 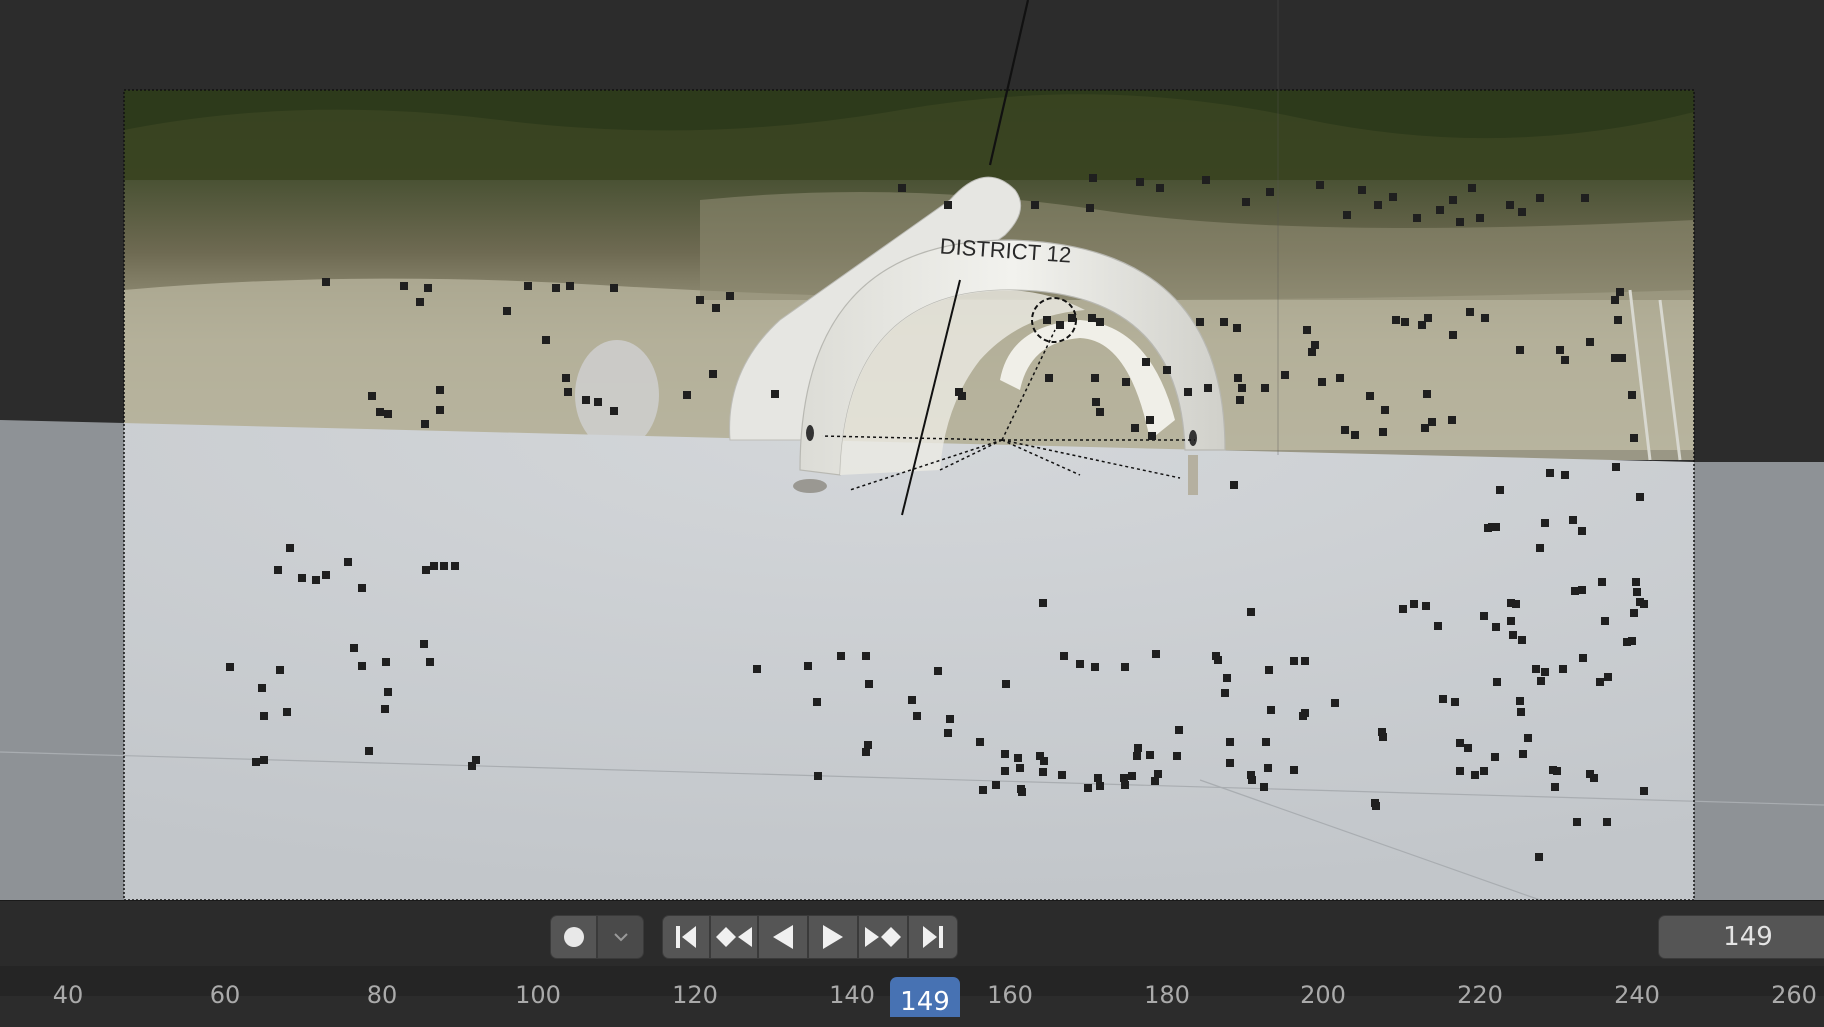 I want to click on play-button, so click(x=833, y=937).